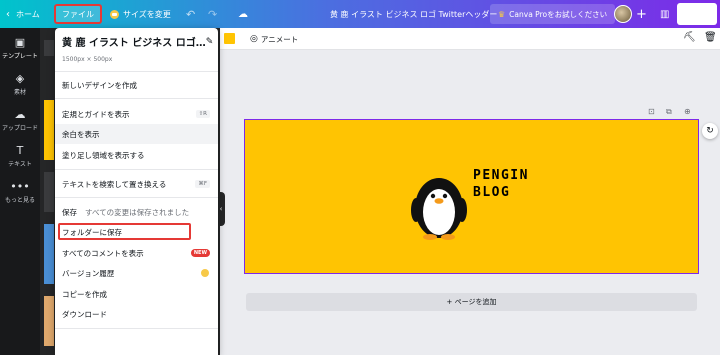 This screenshot has width=720, height=355. I want to click on add-page-button: + ページを追加, so click(471, 302).